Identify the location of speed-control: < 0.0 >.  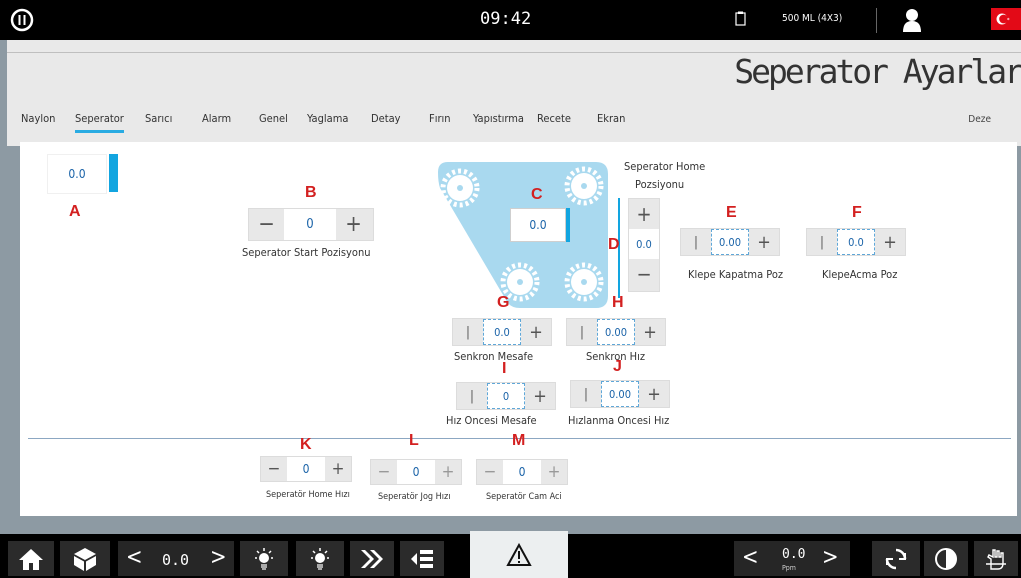
(176, 558).